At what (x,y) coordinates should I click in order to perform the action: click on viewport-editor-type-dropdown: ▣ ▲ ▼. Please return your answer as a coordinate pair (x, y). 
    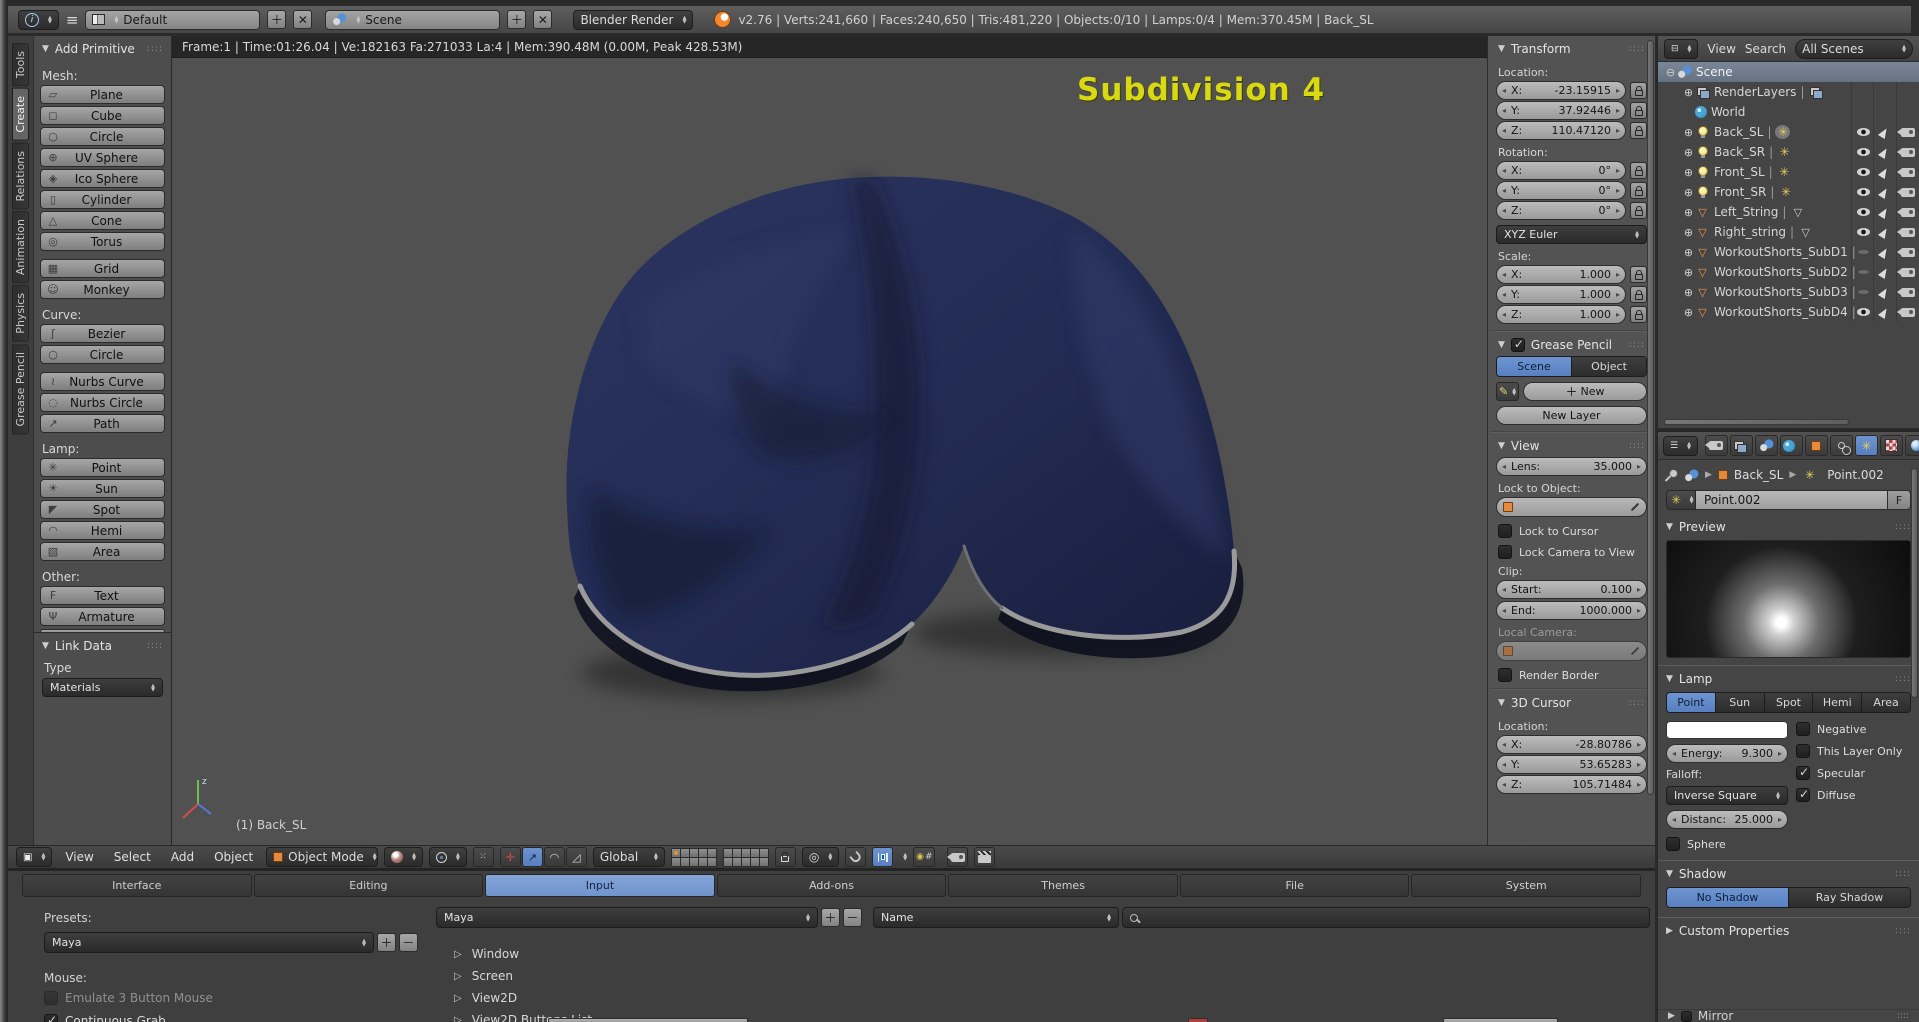
    Looking at the image, I should click on (34, 857).